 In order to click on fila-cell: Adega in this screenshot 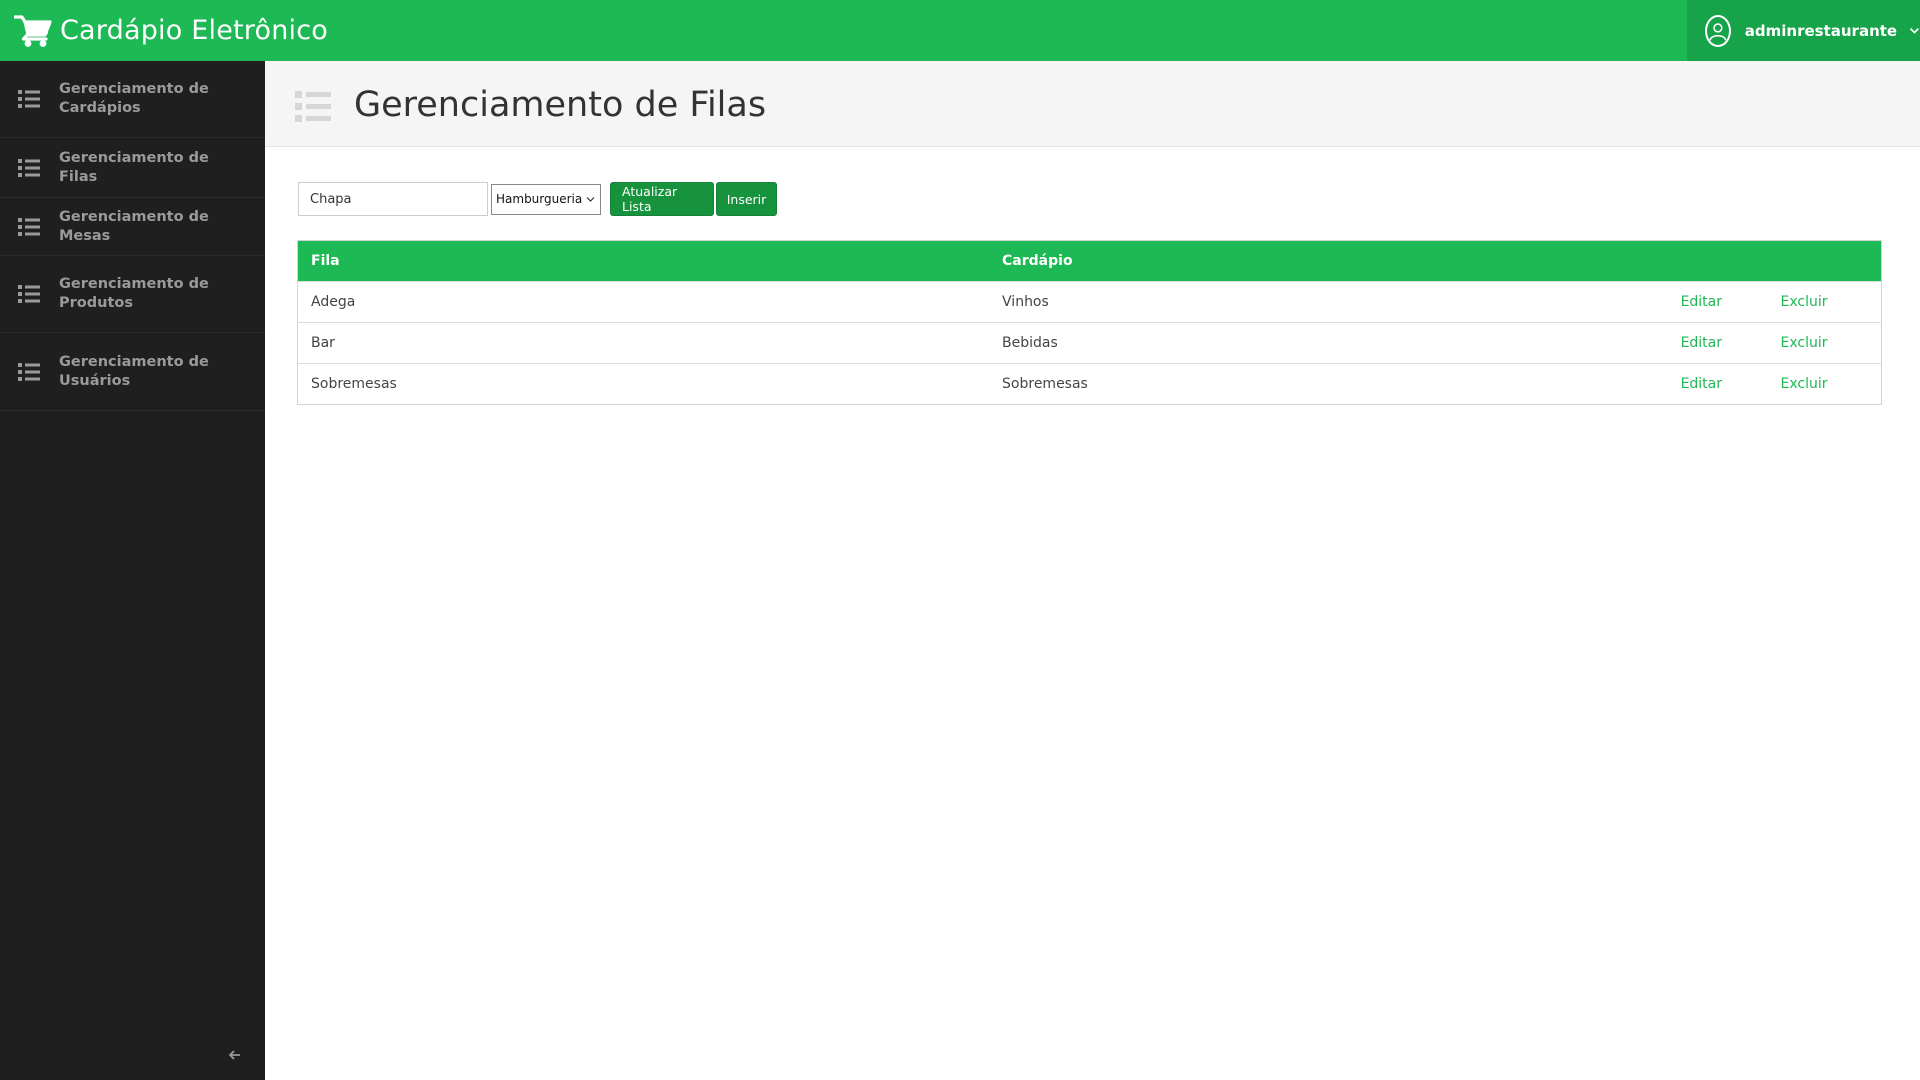, I will do `click(643, 302)`.